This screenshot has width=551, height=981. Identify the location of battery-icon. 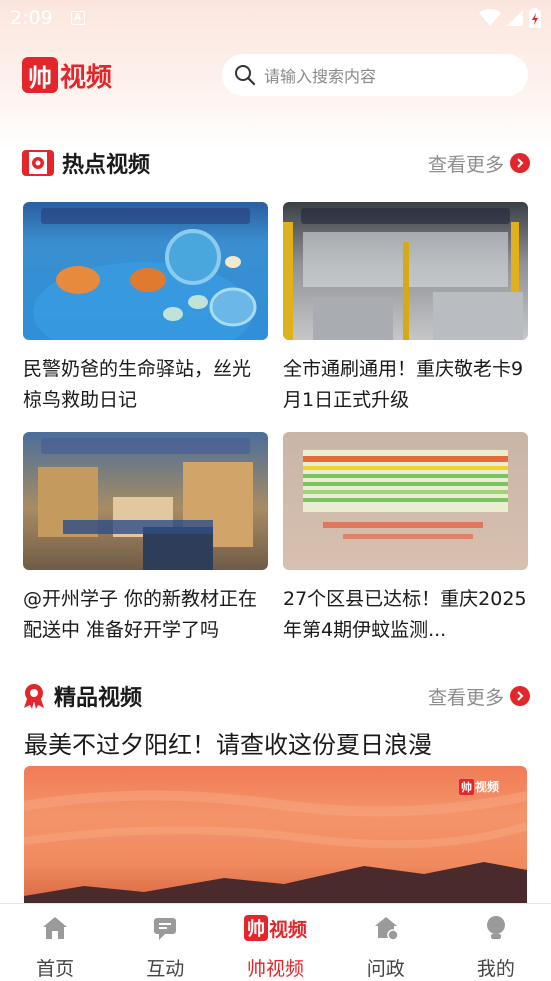
(535, 18).